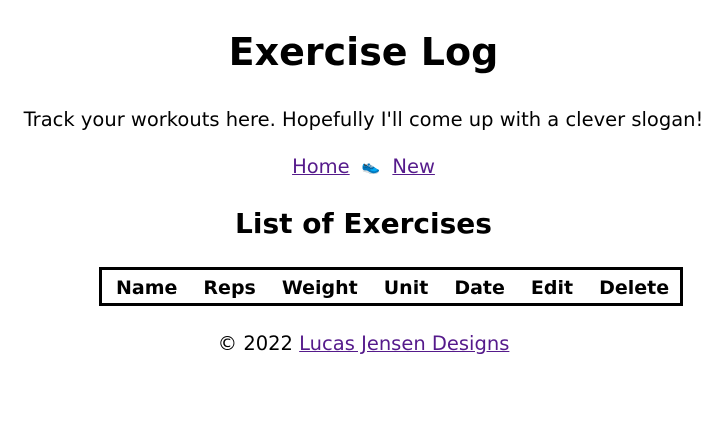  Describe the element at coordinates (413, 166) in the screenshot. I see `nav-link-new: New` at that location.